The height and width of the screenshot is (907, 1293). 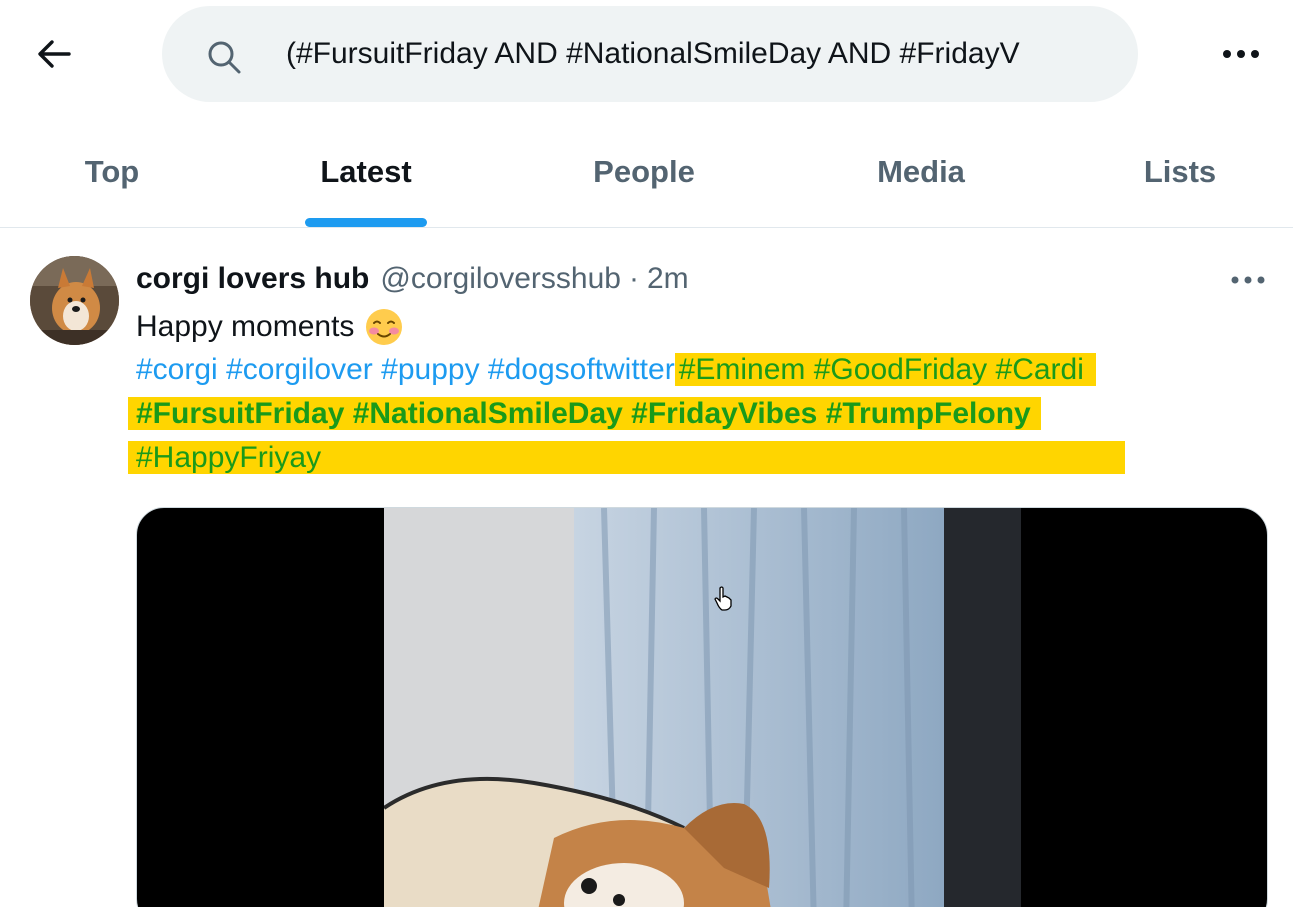 I want to click on search-icon, so click(x=224, y=57).